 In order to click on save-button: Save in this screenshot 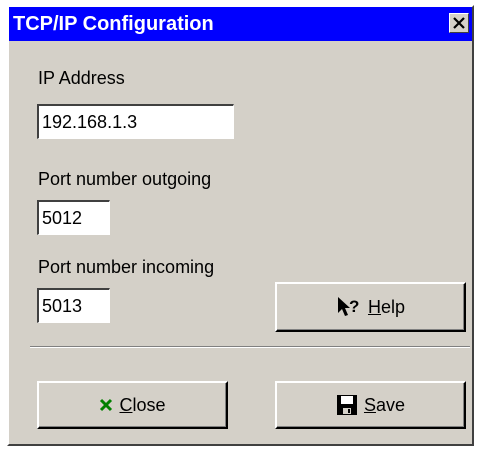, I will do `click(370, 405)`.